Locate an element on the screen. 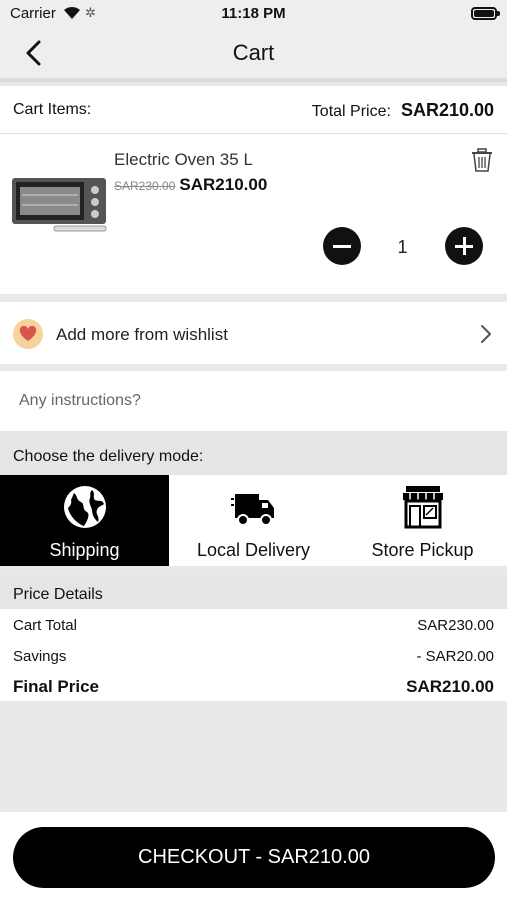  checkout-button: CHECKOUT - SAR210.00 is located at coordinates (254, 857).